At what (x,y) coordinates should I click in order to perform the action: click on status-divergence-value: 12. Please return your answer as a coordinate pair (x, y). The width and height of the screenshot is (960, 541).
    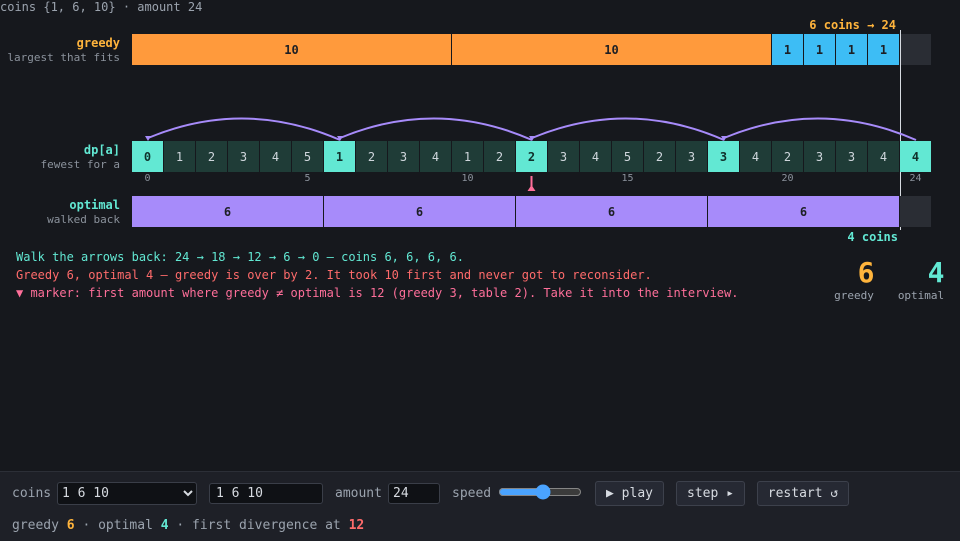
    Looking at the image, I should click on (356, 525).